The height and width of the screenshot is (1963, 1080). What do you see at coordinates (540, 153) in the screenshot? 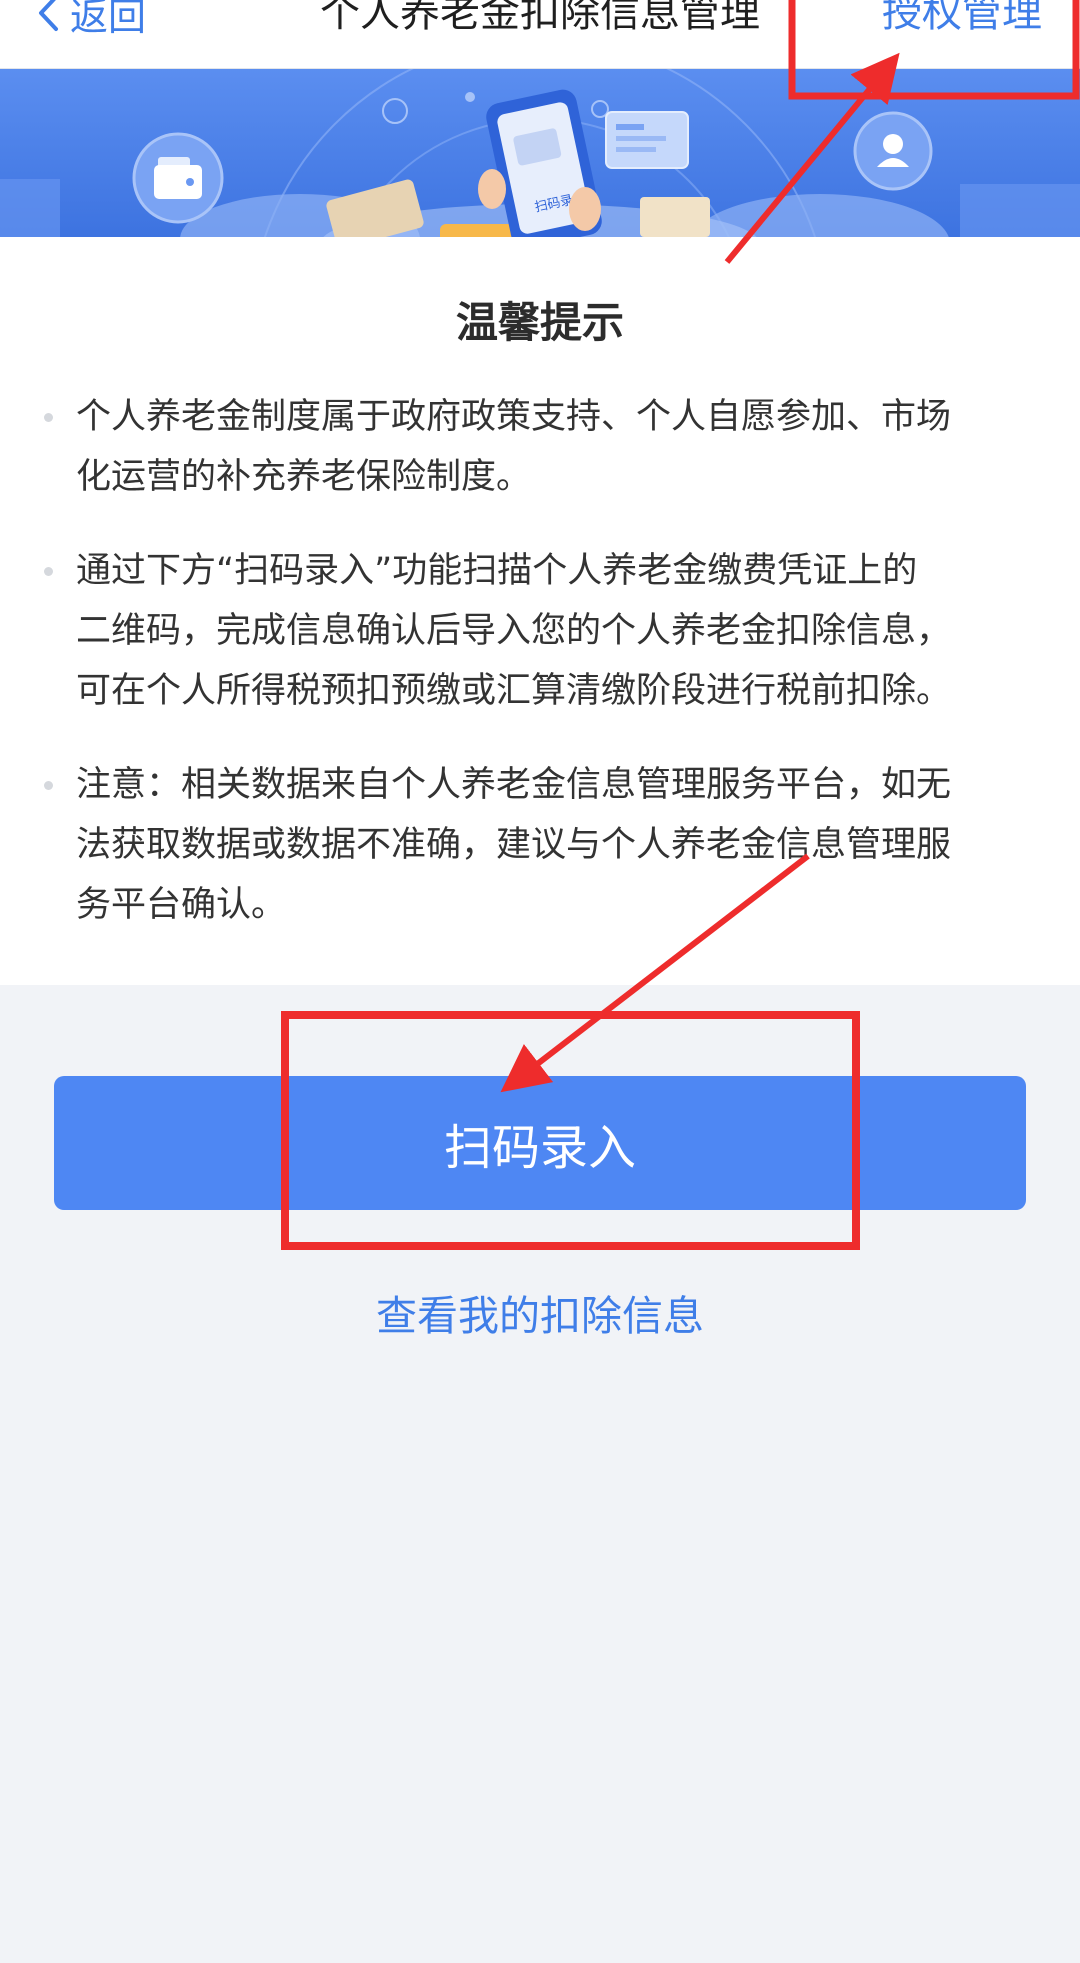
I see `banner-illustration: 扫码录入` at bounding box center [540, 153].